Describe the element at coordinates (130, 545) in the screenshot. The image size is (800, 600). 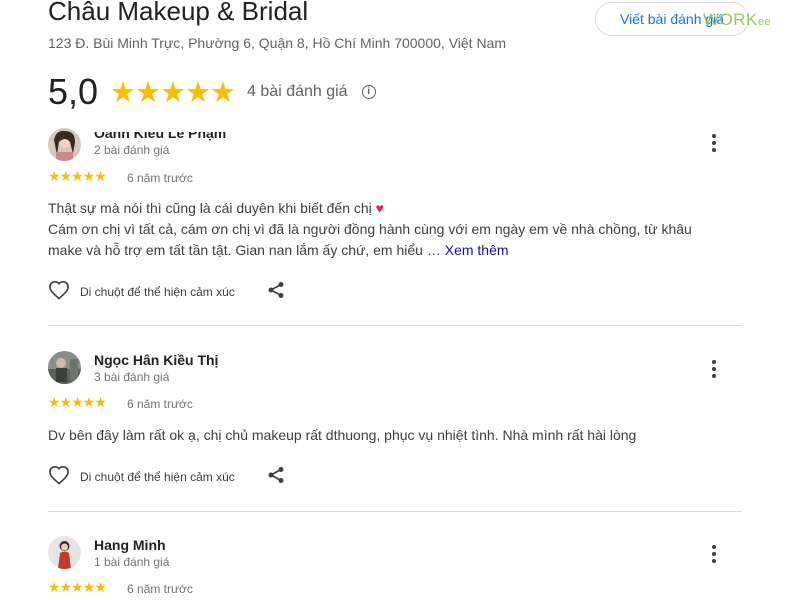
I see `review-author: Hang Minh` at that location.